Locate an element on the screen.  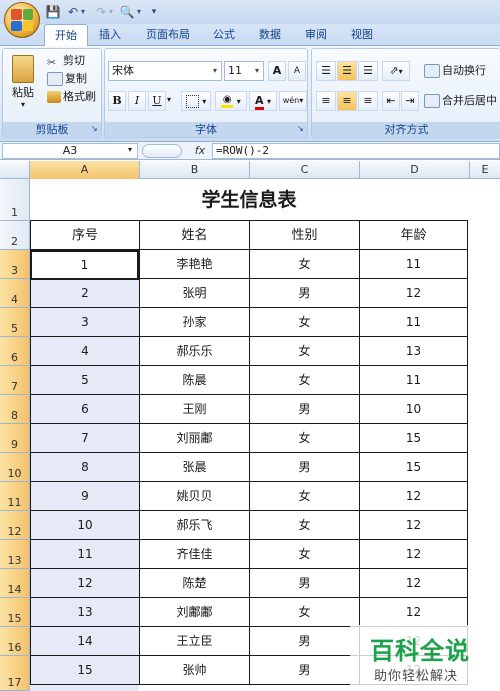
row-header-1: 1 is located at coordinates (15, 200).